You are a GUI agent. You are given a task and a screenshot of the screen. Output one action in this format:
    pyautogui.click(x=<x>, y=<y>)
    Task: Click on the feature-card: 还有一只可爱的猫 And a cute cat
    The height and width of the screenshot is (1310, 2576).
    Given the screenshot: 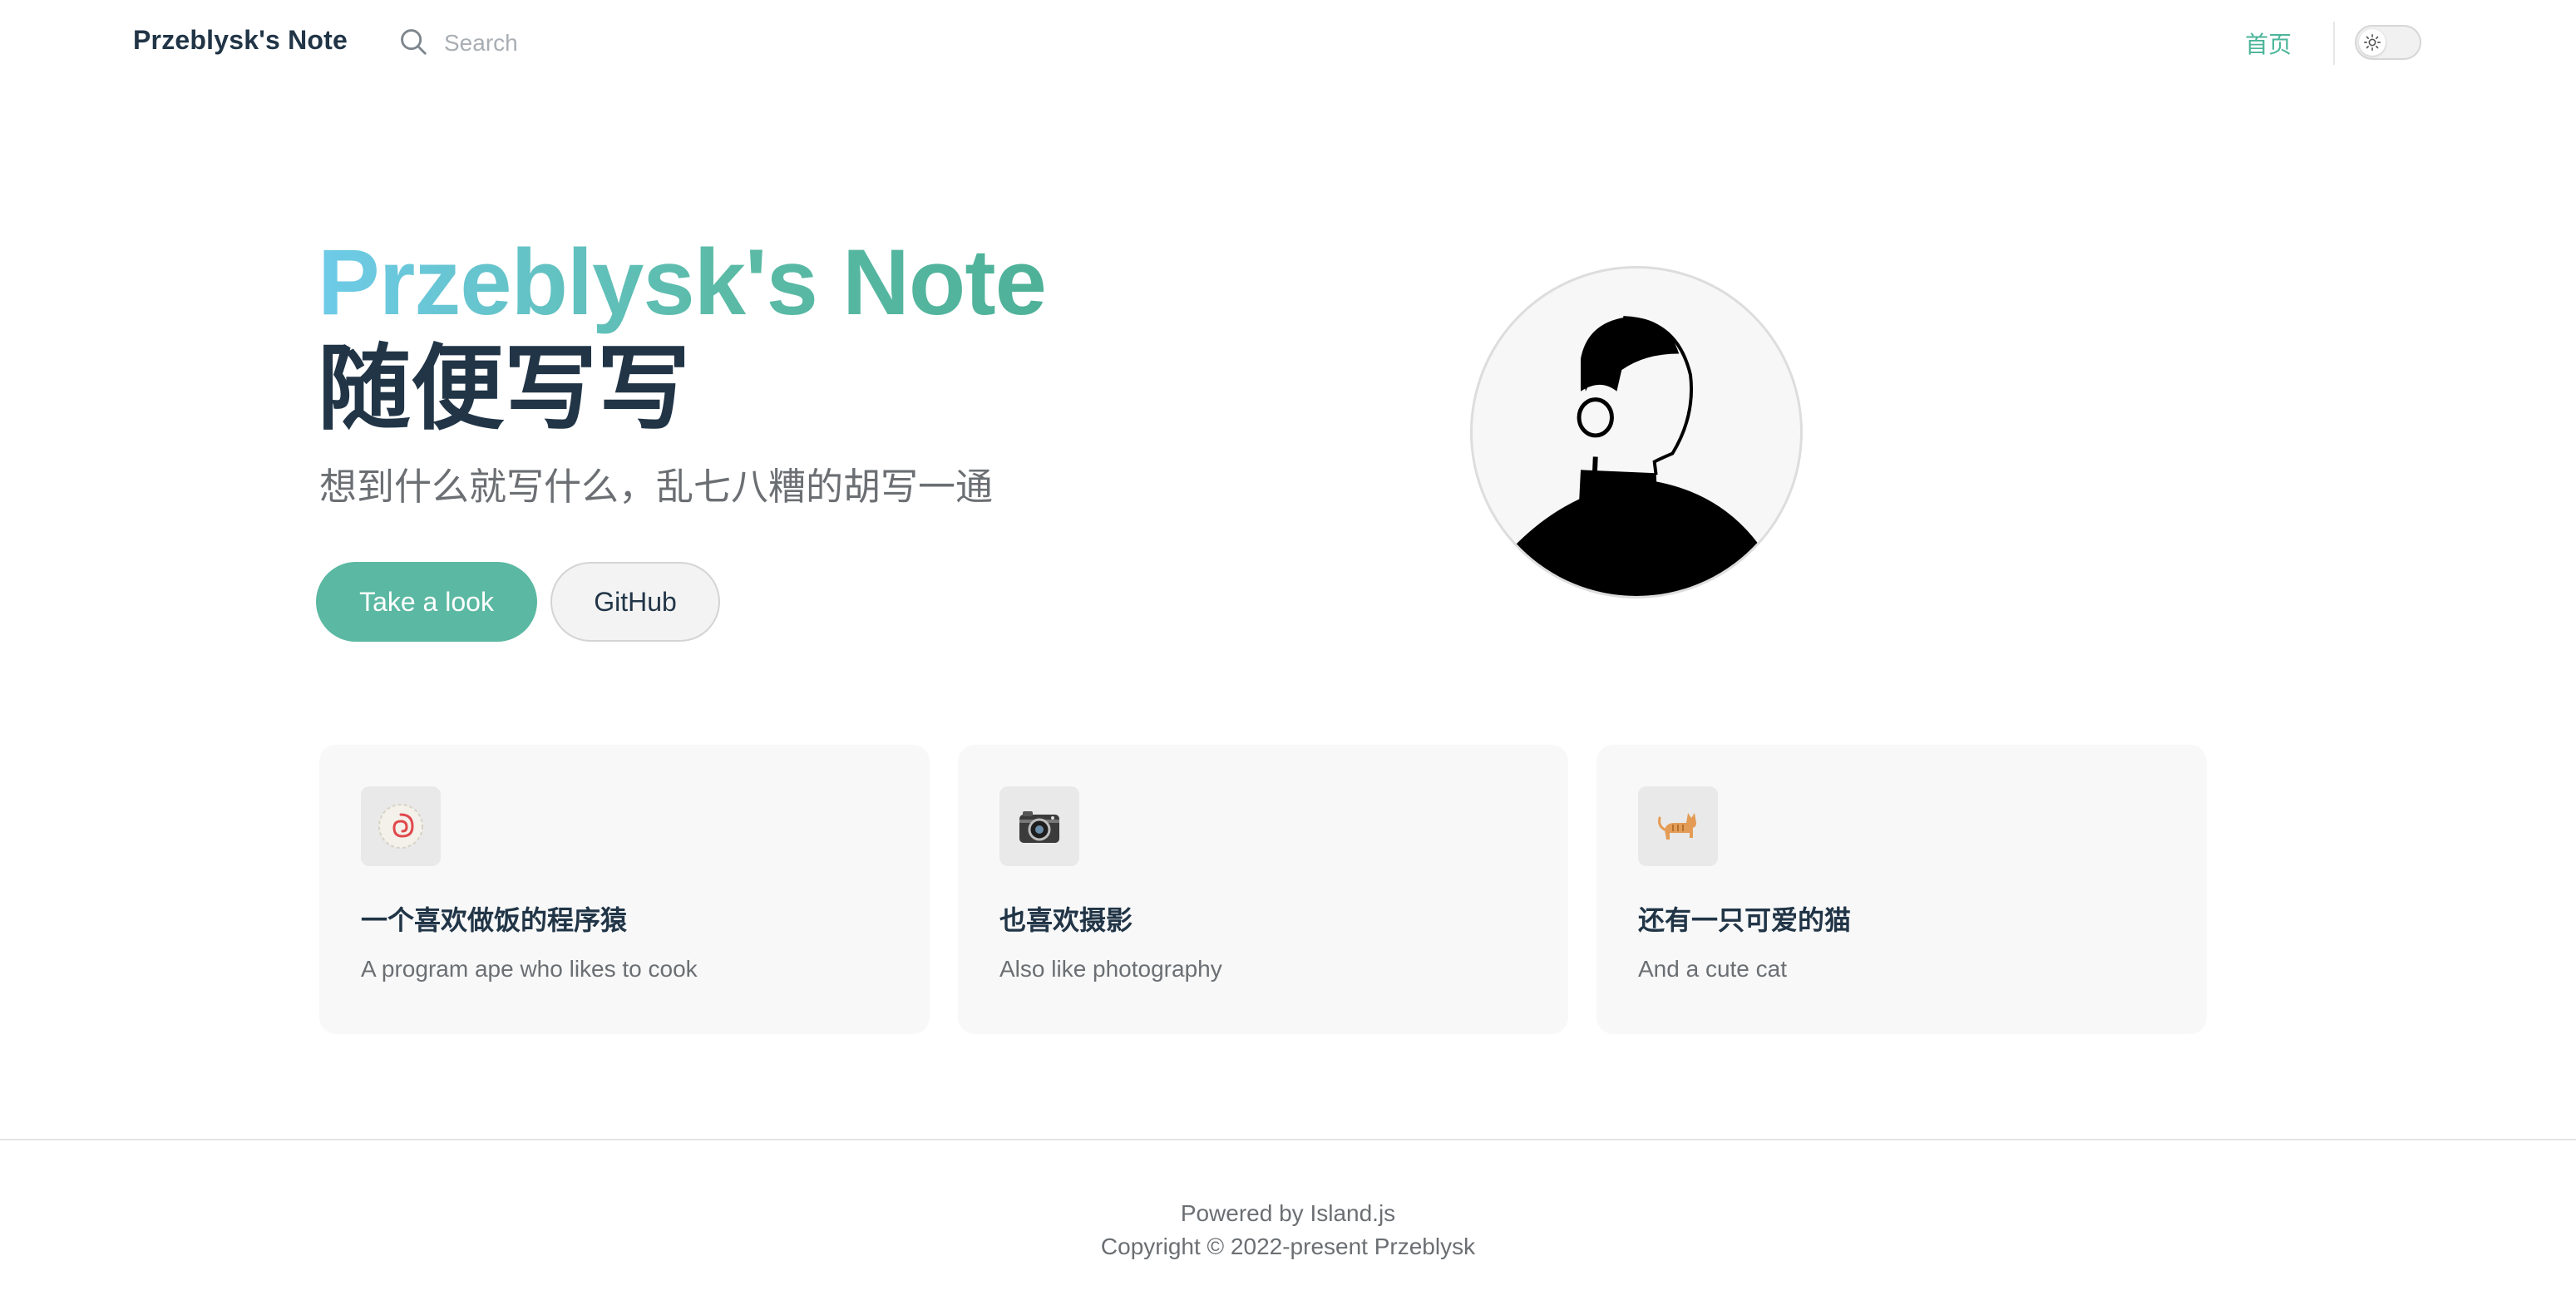 What is the action you would take?
    pyautogui.click(x=1901, y=890)
    